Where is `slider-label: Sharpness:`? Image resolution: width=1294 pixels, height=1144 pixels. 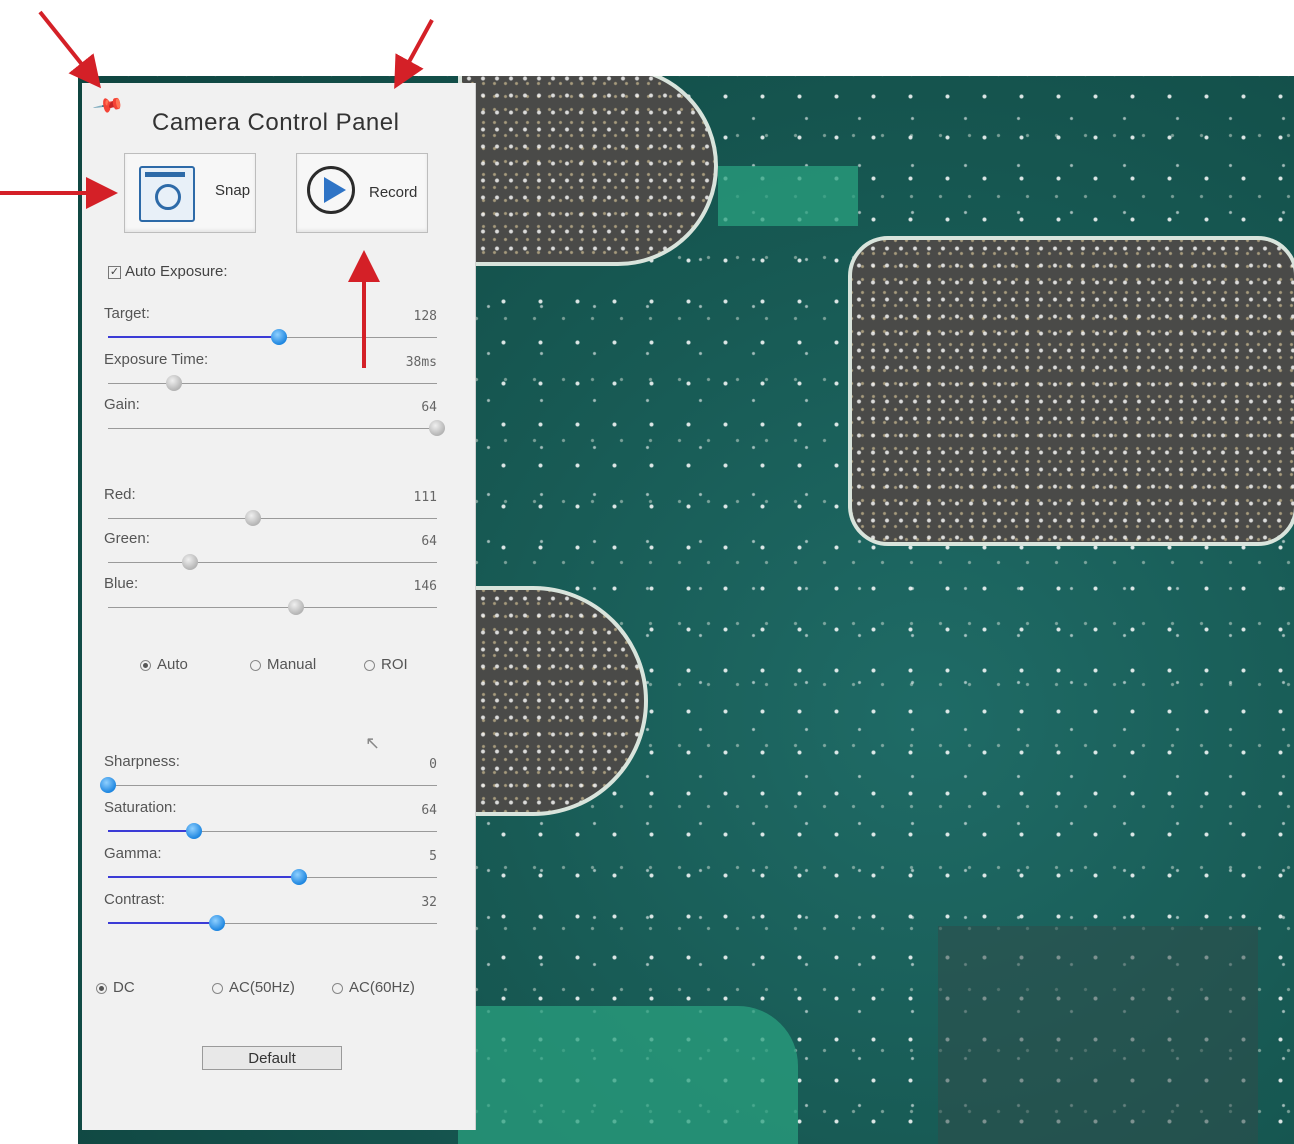
slider-label: Sharpness: is located at coordinates (142, 761).